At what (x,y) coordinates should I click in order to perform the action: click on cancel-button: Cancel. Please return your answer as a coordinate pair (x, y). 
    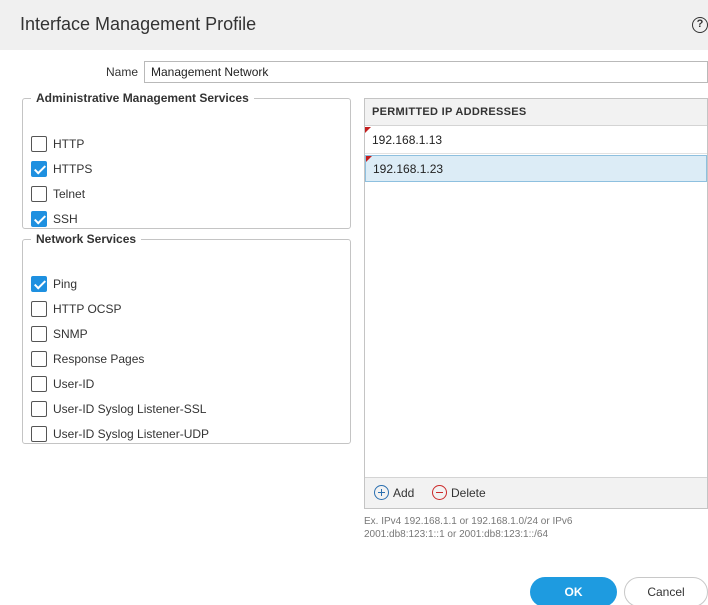
    Looking at the image, I should click on (666, 591).